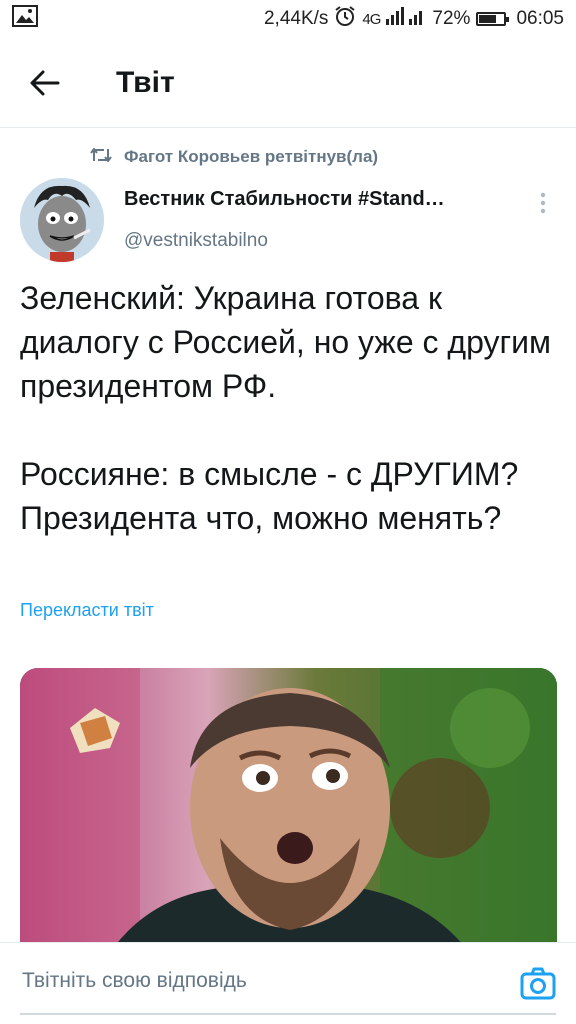  What do you see at coordinates (251, 156) in the screenshot?
I see `retweet-label: Фагот Коровьев ретвітнув(ла)` at bounding box center [251, 156].